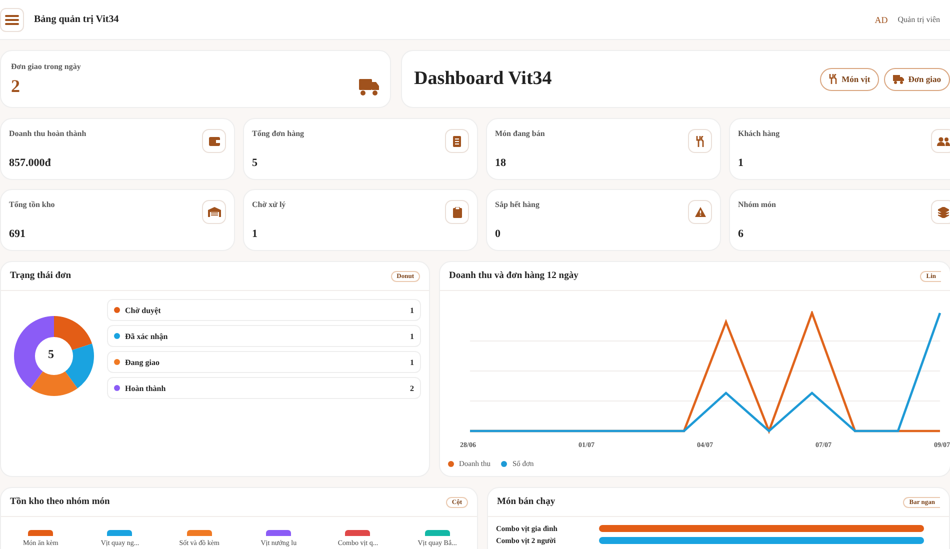 The height and width of the screenshot is (549, 950). What do you see at coordinates (498, 234) in the screenshot?
I see `stat-value: 0` at bounding box center [498, 234].